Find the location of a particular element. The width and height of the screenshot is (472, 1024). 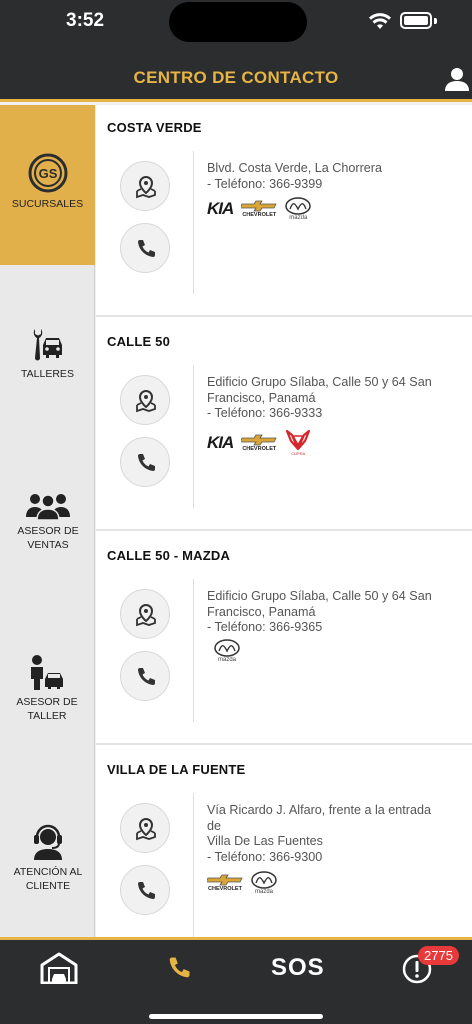

battery-tip is located at coordinates (435, 21).